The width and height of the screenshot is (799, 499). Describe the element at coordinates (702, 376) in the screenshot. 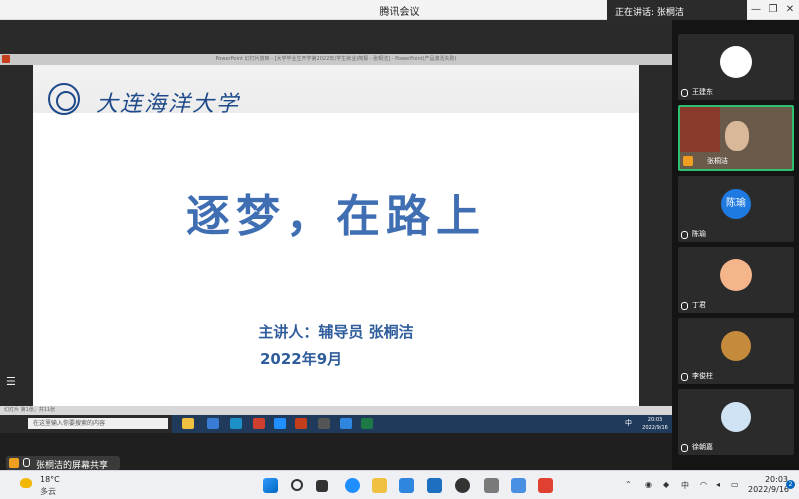

I see `participant-name: 李俊柱` at that location.